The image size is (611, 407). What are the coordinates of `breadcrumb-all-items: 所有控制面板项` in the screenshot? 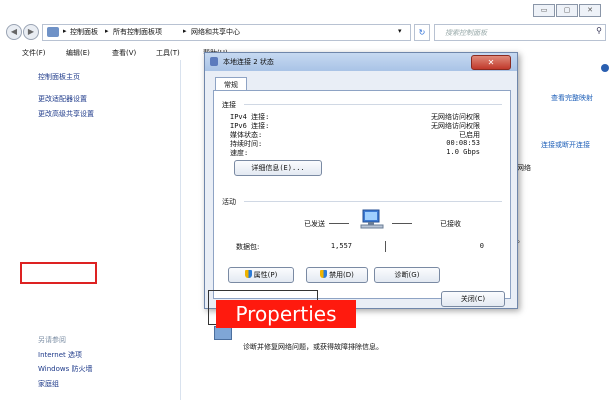 It's located at (137, 32).